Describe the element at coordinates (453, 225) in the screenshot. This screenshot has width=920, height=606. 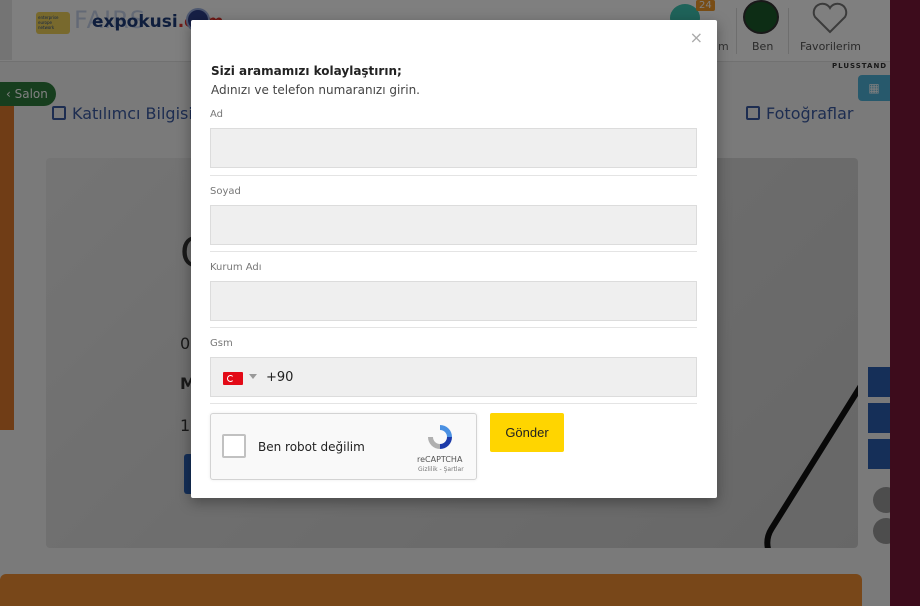
I see `last-name-input` at that location.